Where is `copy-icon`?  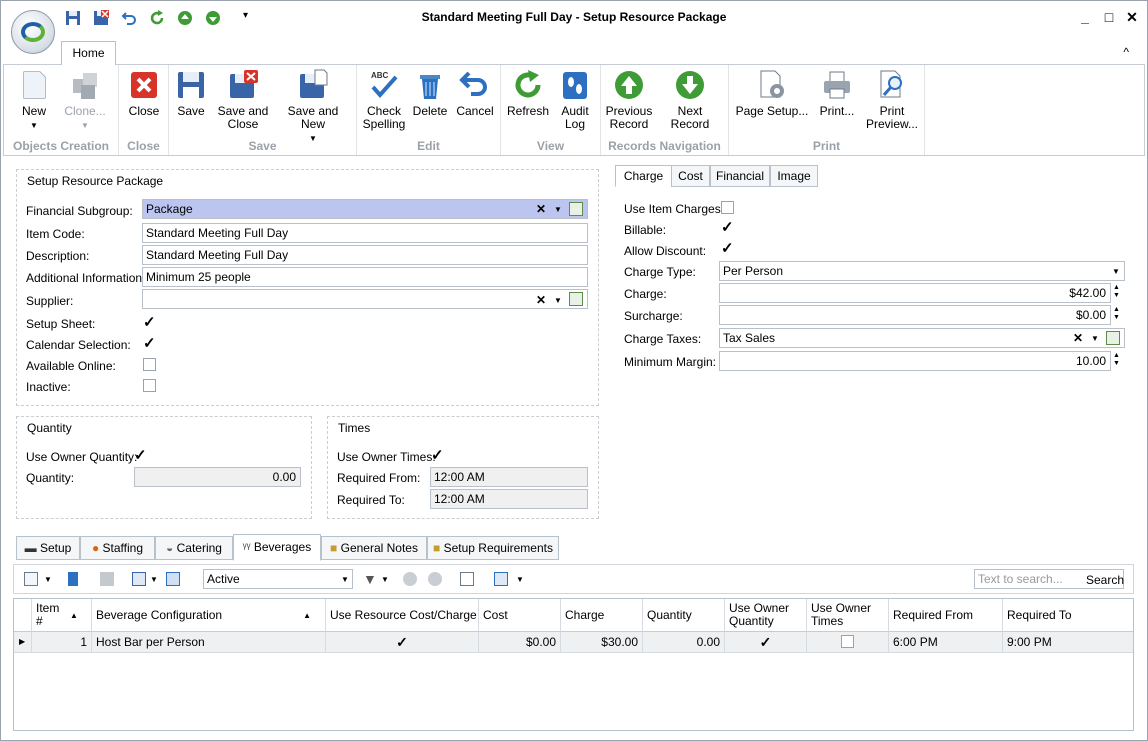 copy-icon is located at coordinates (501, 579).